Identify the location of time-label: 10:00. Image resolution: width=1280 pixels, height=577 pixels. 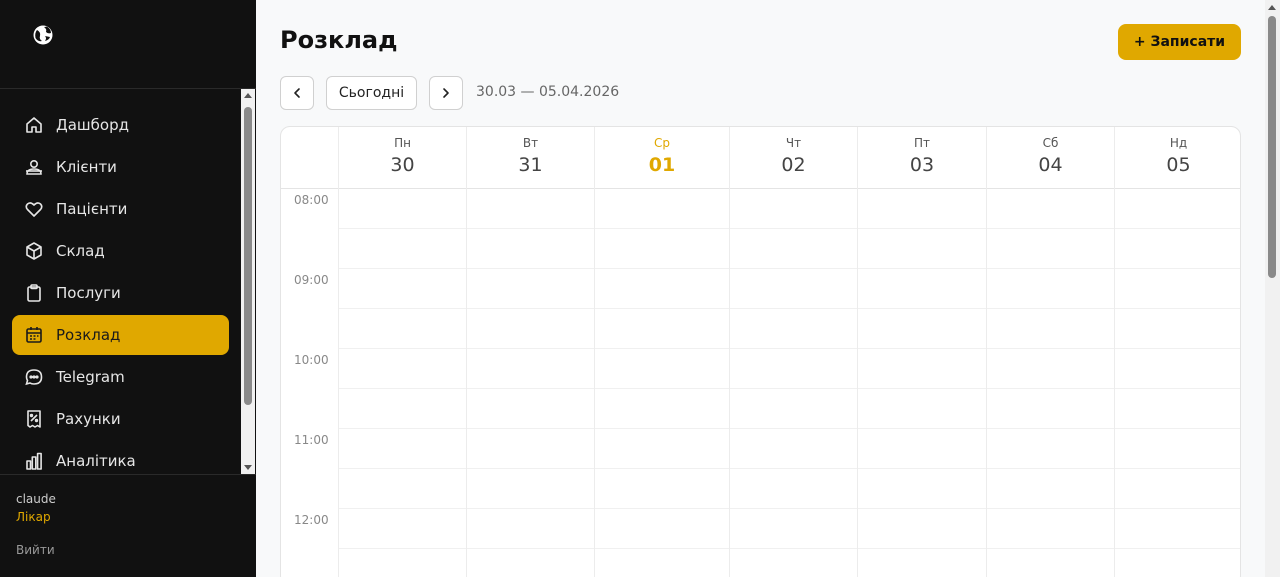
(311, 360).